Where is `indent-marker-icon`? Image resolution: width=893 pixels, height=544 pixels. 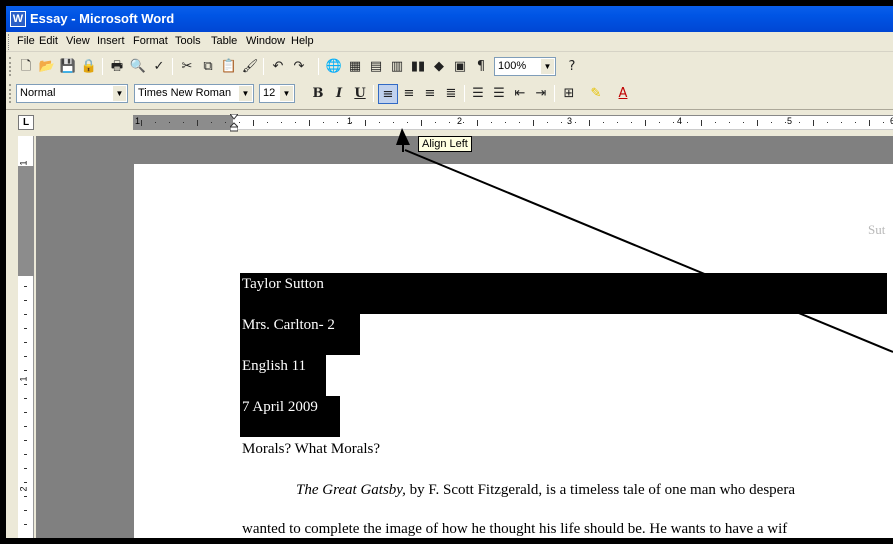
indent-marker-icon is located at coordinates (234, 123).